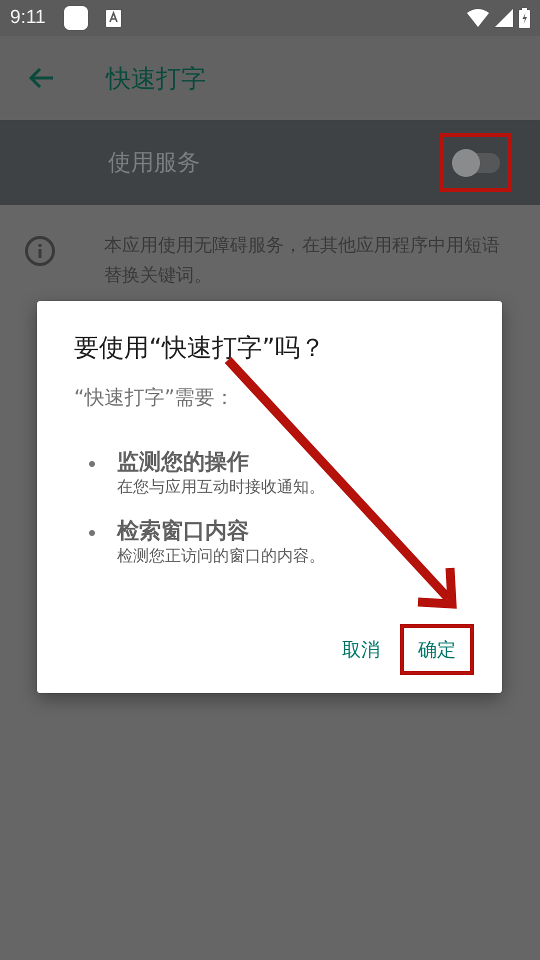 The image size is (540, 960). What do you see at coordinates (524, 18) in the screenshot?
I see `battery-icon` at bounding box center [524, 18].